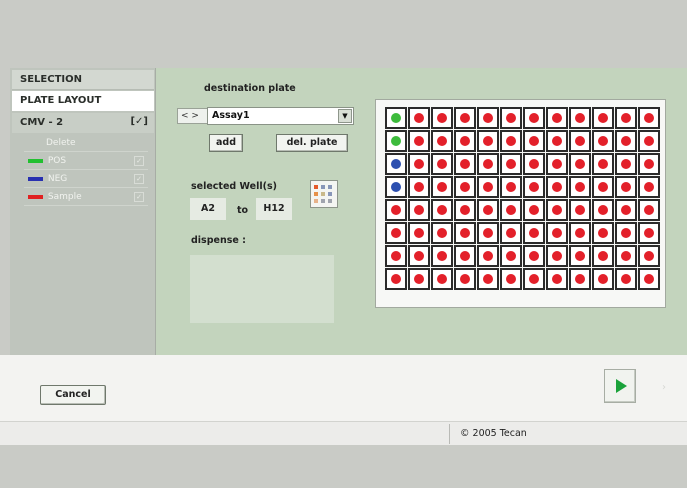 Image resolution: width=687 pixels, height=488 pixels. Describe the element at coordinates (649, 233) in the screenshot. I see `well-F12` at that location.